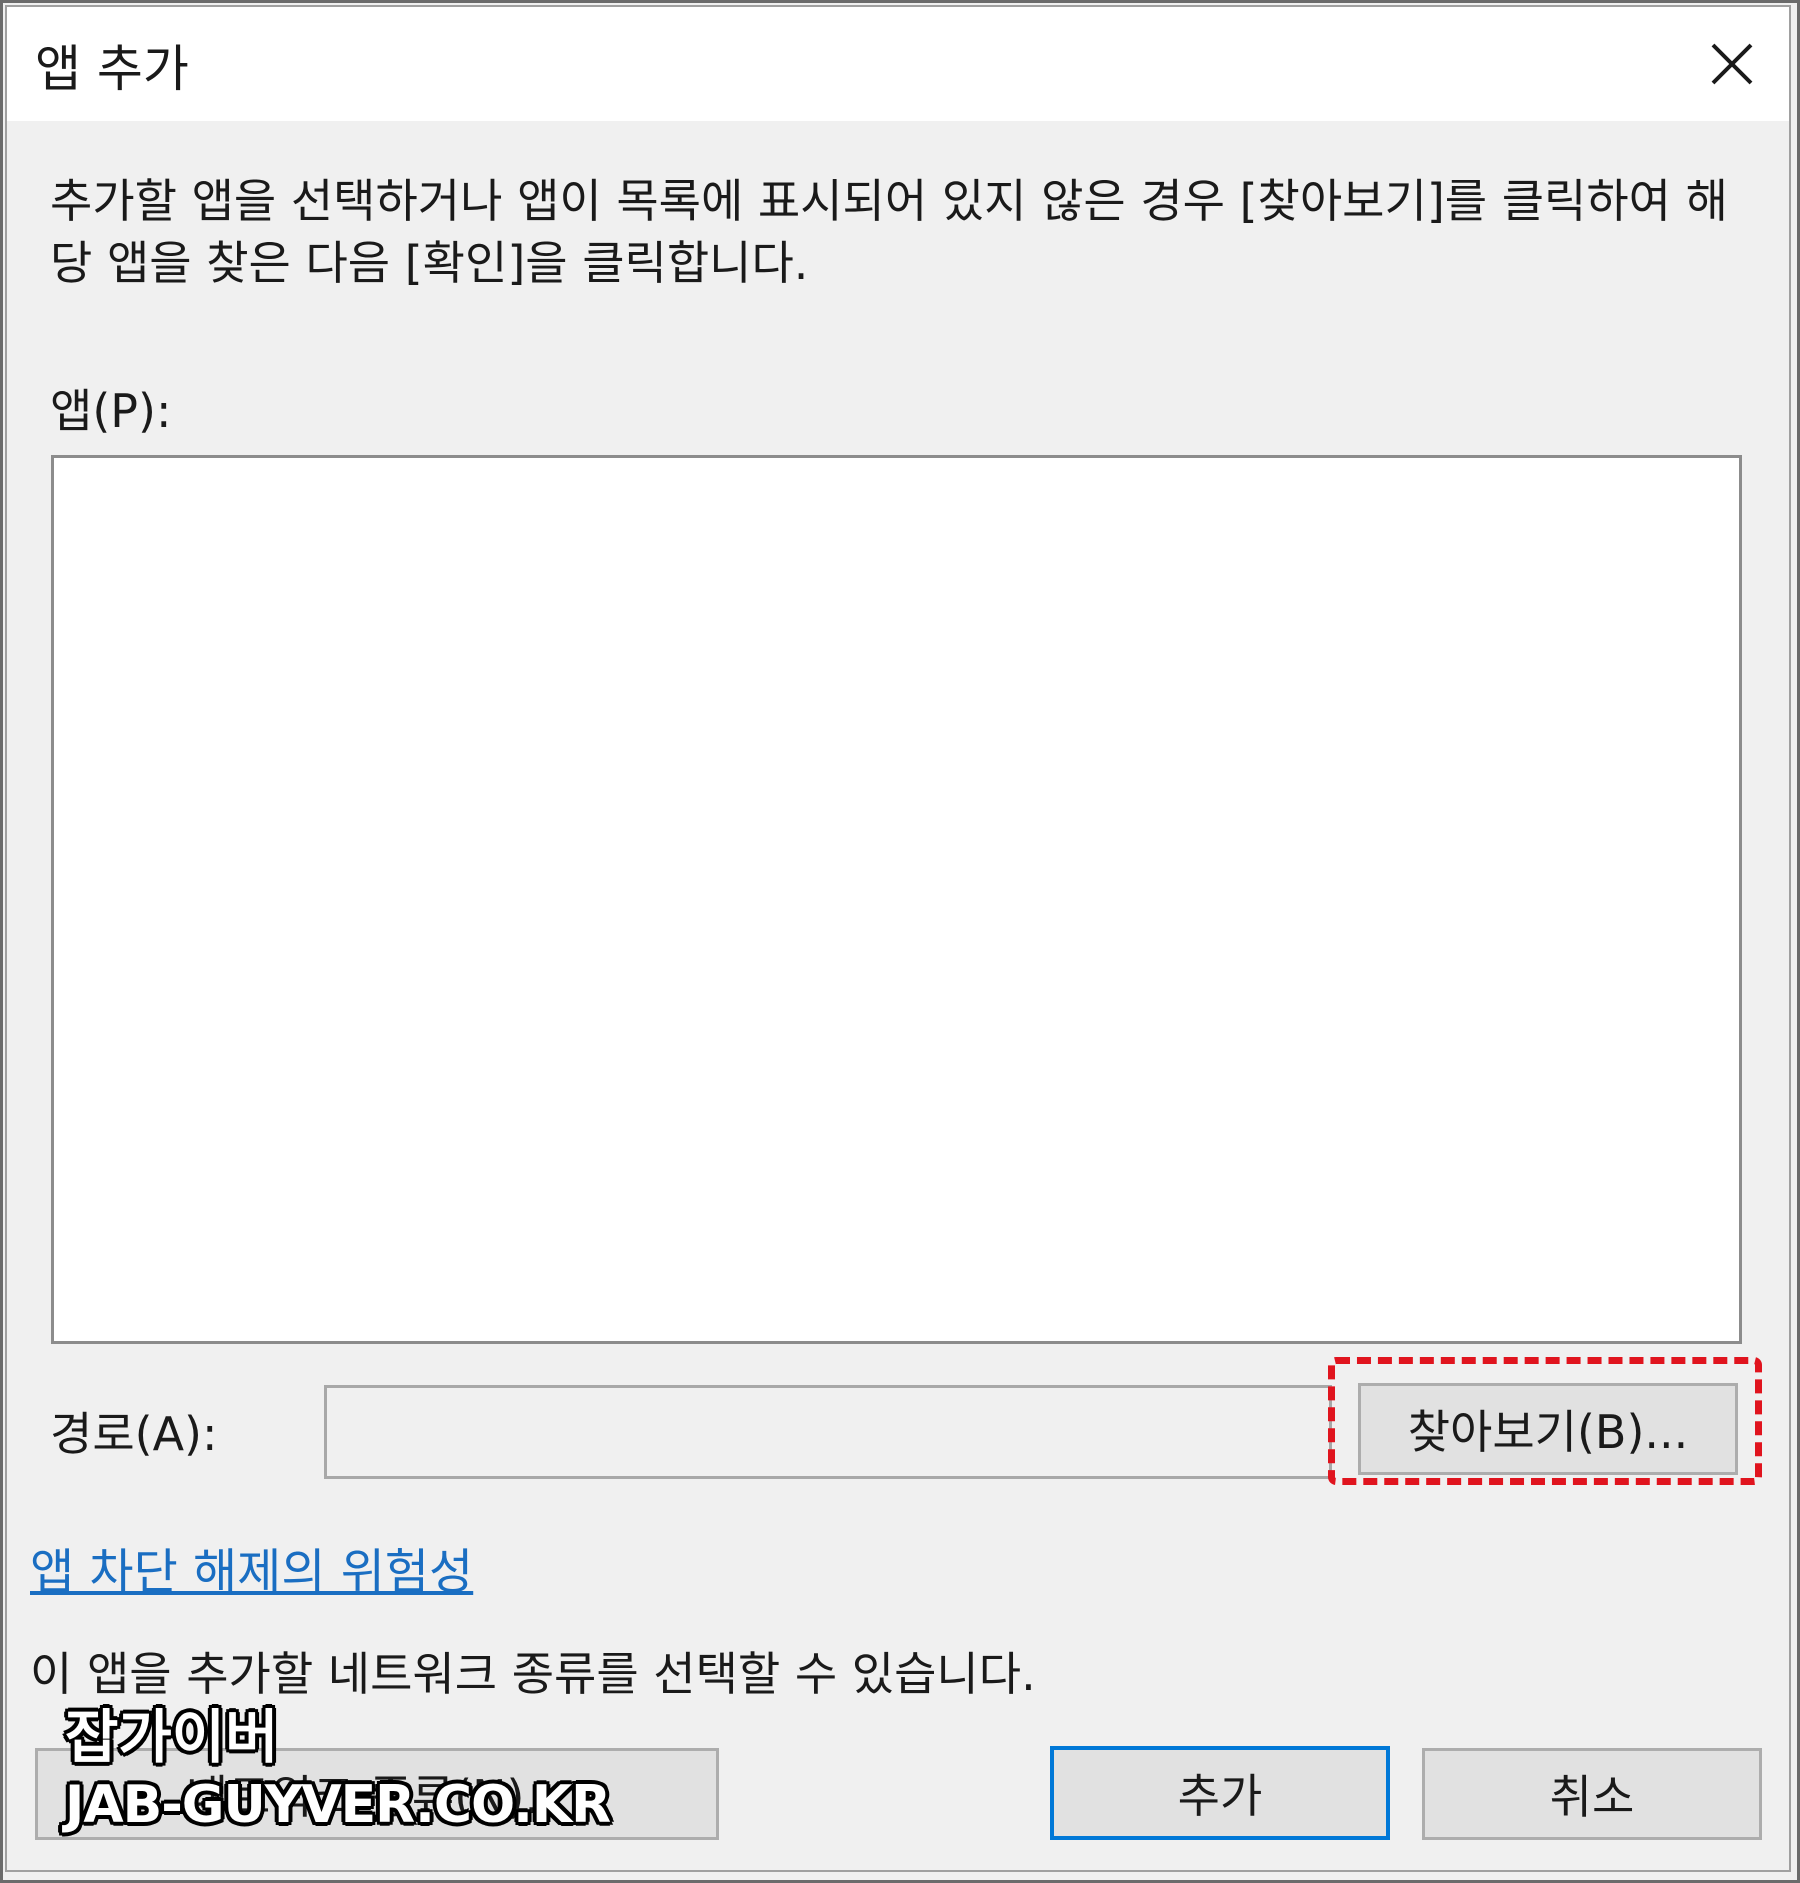 This screenshot has width=1800, height=1883. Describe the element at coordinates (251, 1567) in the screenshot. I see `unblock-risk-link: 앱 차단 해제의 위험성` at that location.